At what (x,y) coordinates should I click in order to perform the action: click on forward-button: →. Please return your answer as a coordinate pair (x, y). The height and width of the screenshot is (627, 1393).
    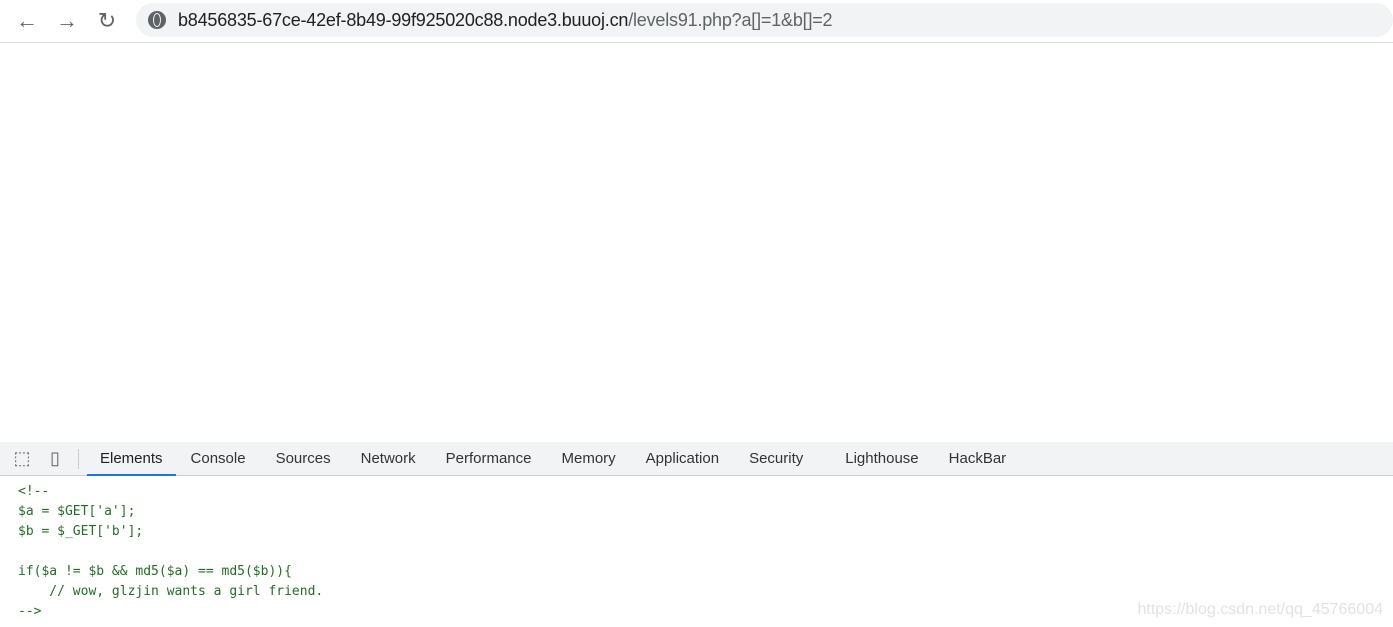
    Looking at the image, I should click on (67, 21).